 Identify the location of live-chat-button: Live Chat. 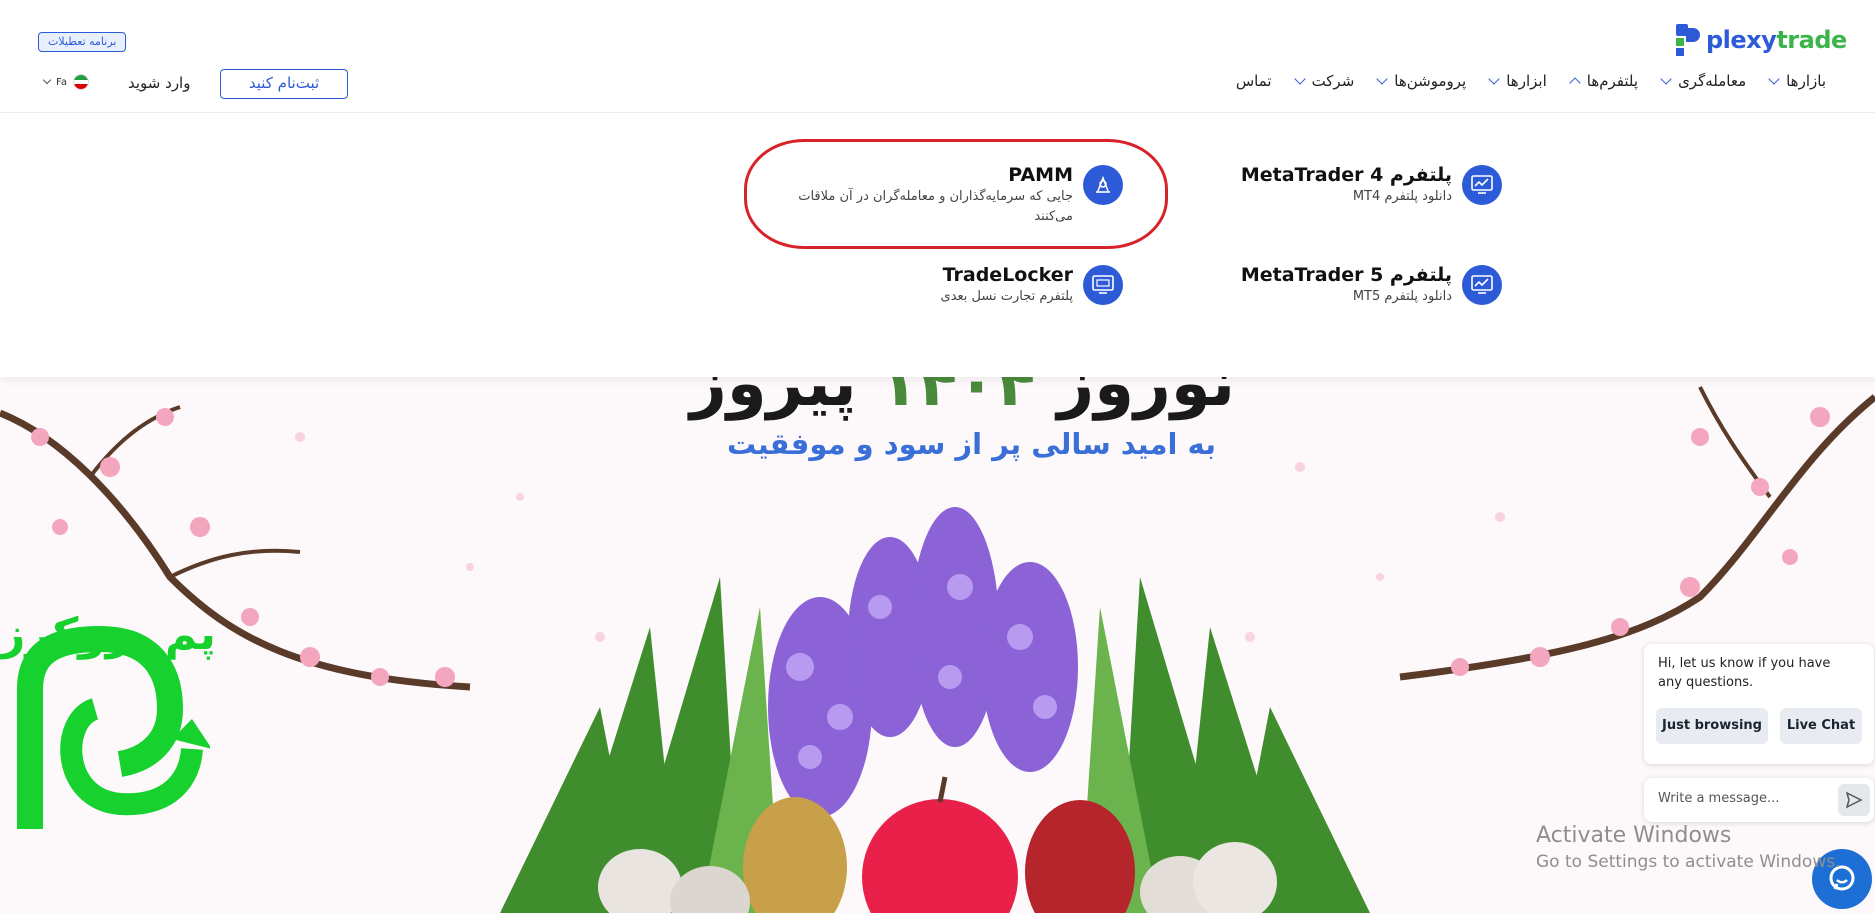
(1821, 726).